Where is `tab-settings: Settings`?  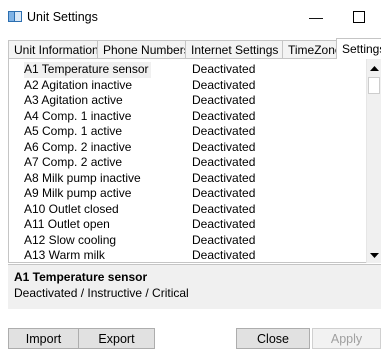 tab-settings: Settings is located at coordinates (358, 48).